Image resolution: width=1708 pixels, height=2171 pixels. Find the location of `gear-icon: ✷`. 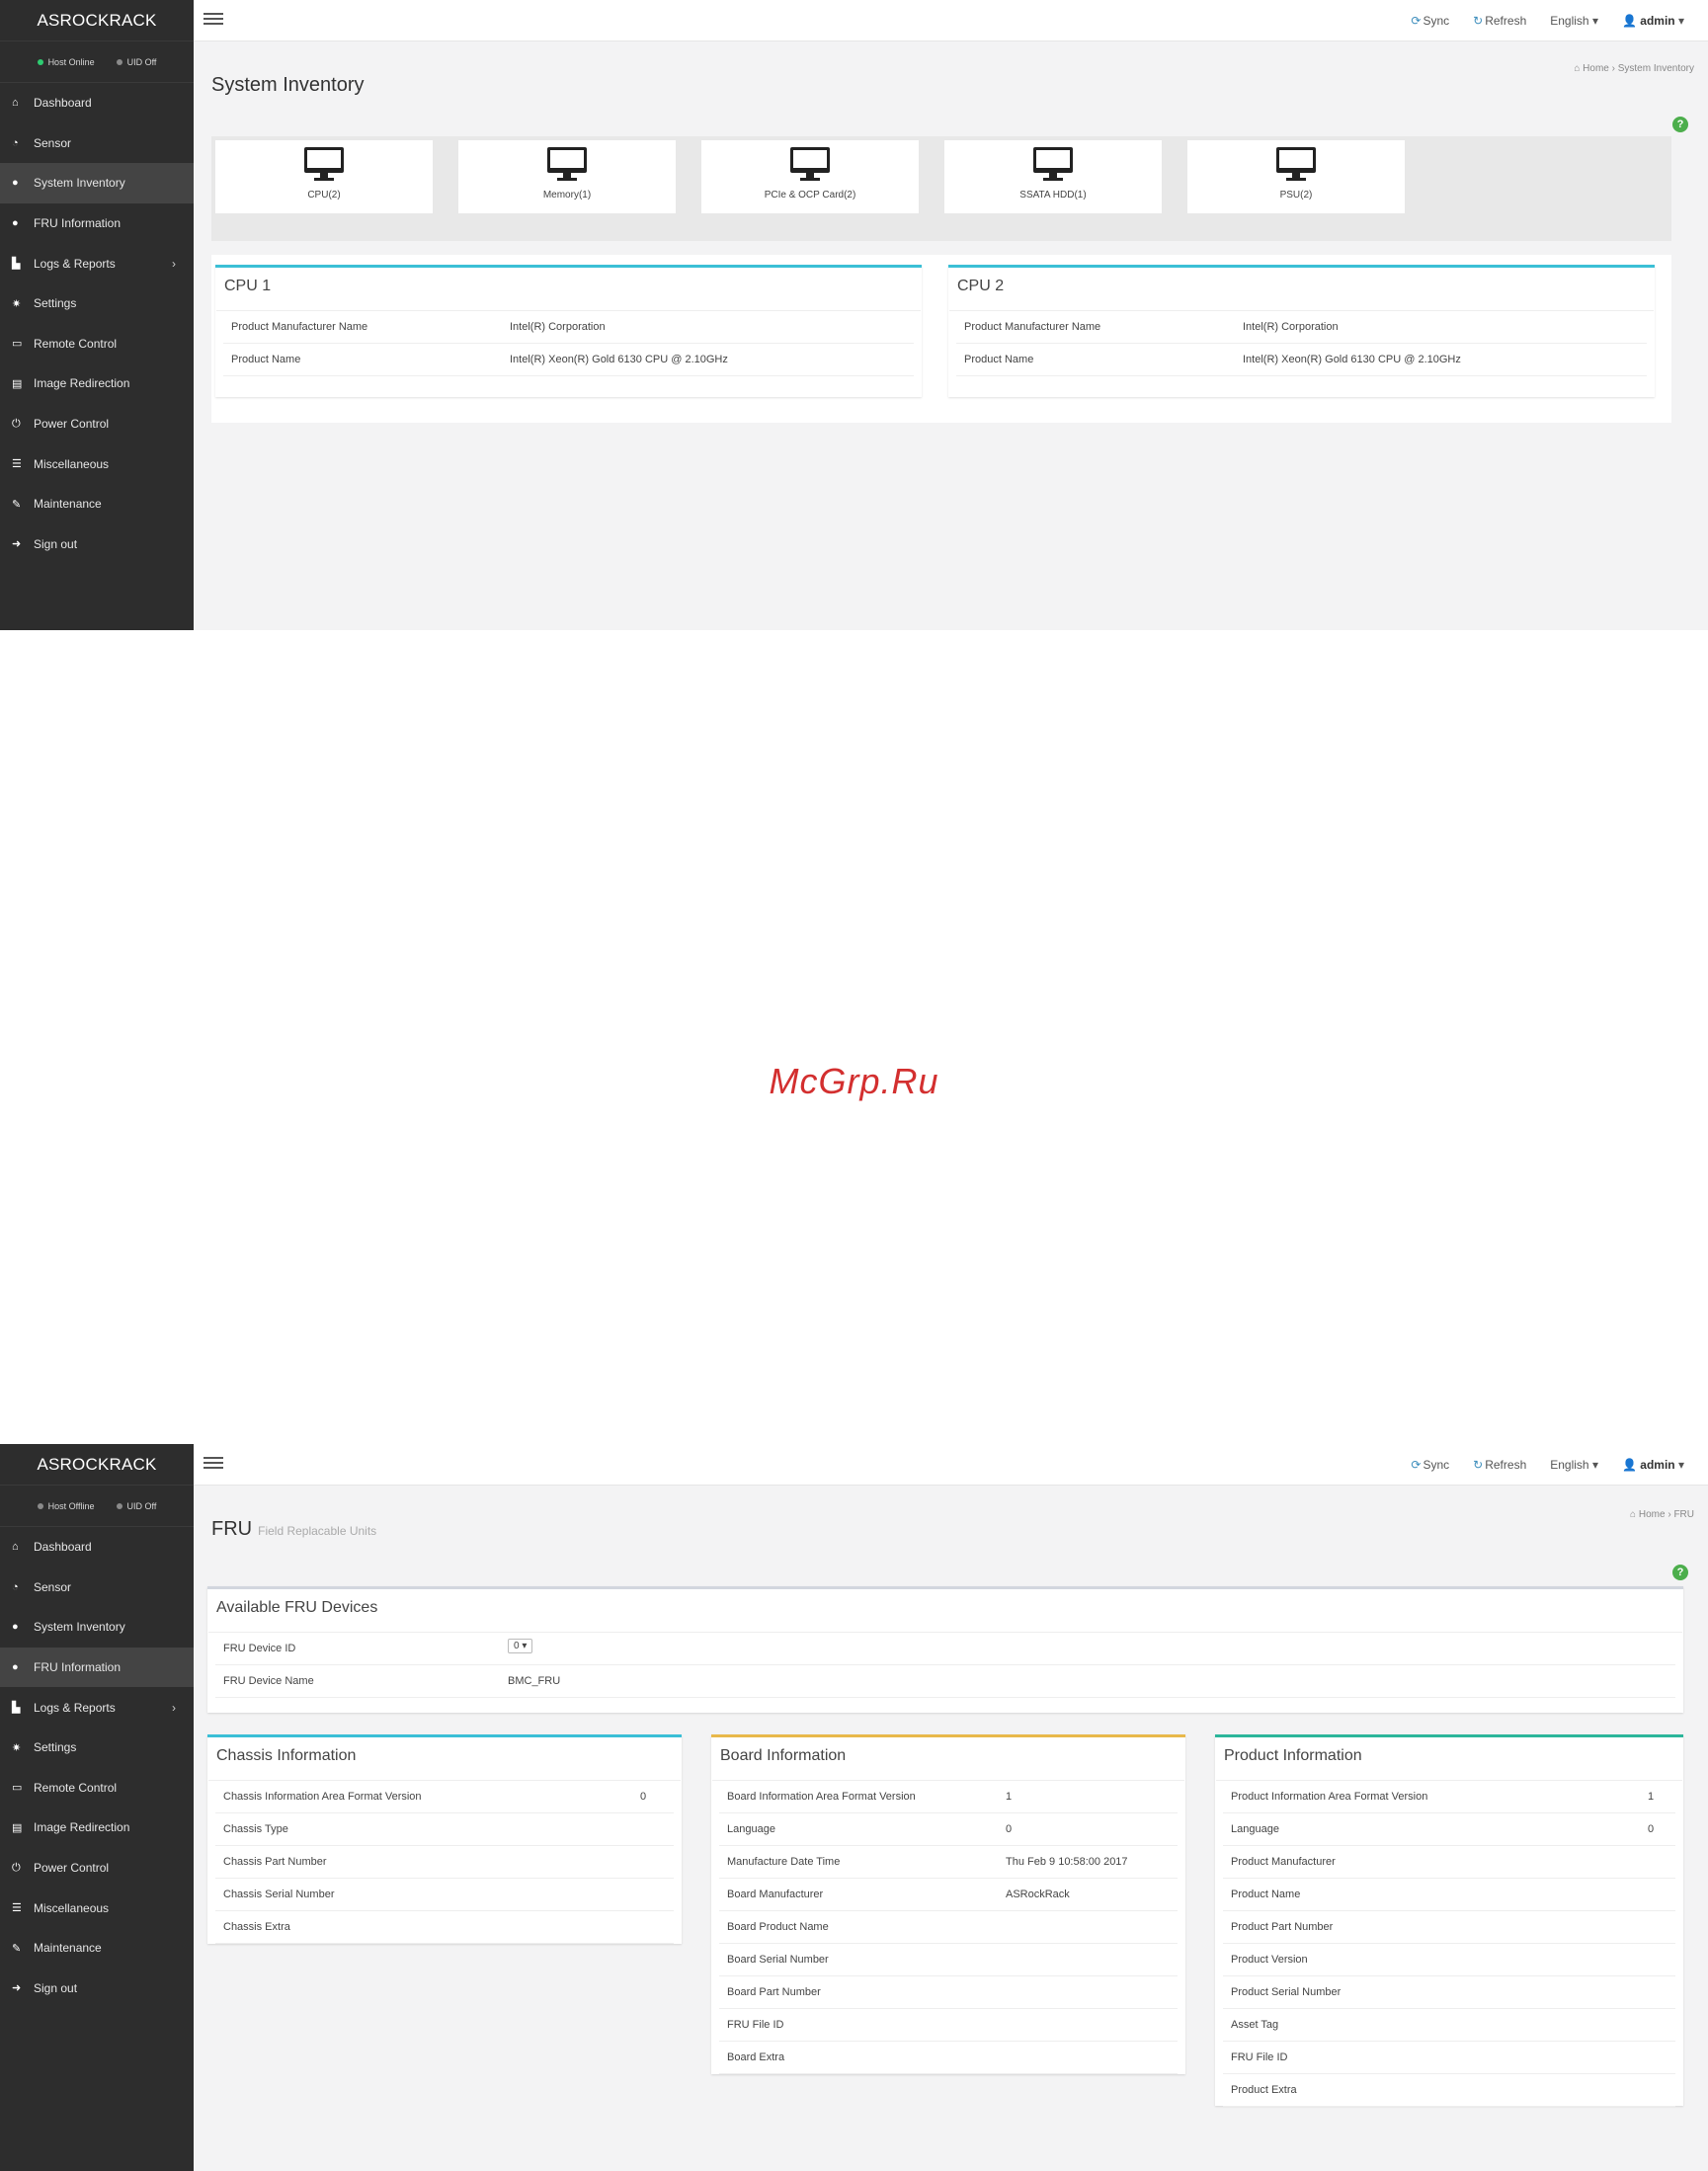

gear-icon: ✷ is located at coordinates (17, 1748).